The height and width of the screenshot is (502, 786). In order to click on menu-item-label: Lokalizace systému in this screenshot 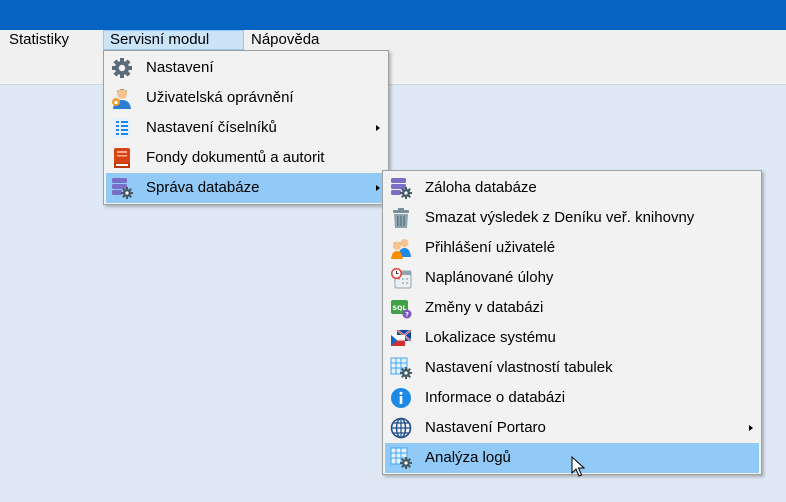, I will do `click(490, 337)`.